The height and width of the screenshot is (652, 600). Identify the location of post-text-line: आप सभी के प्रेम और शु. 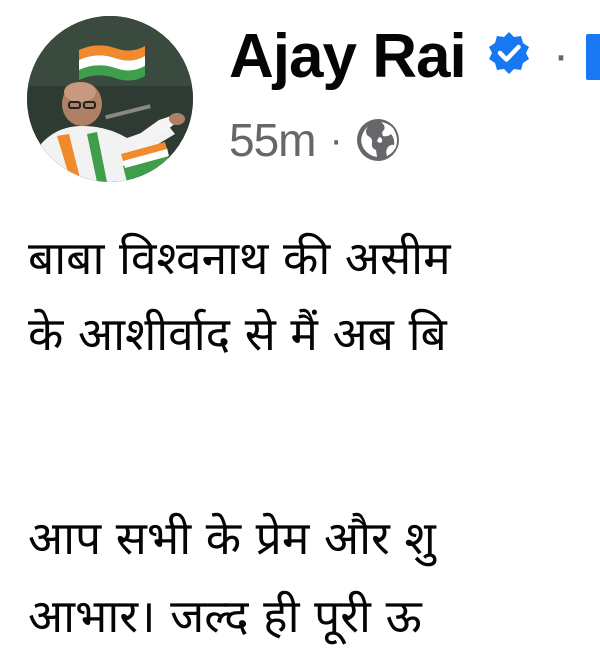
(232, 538).